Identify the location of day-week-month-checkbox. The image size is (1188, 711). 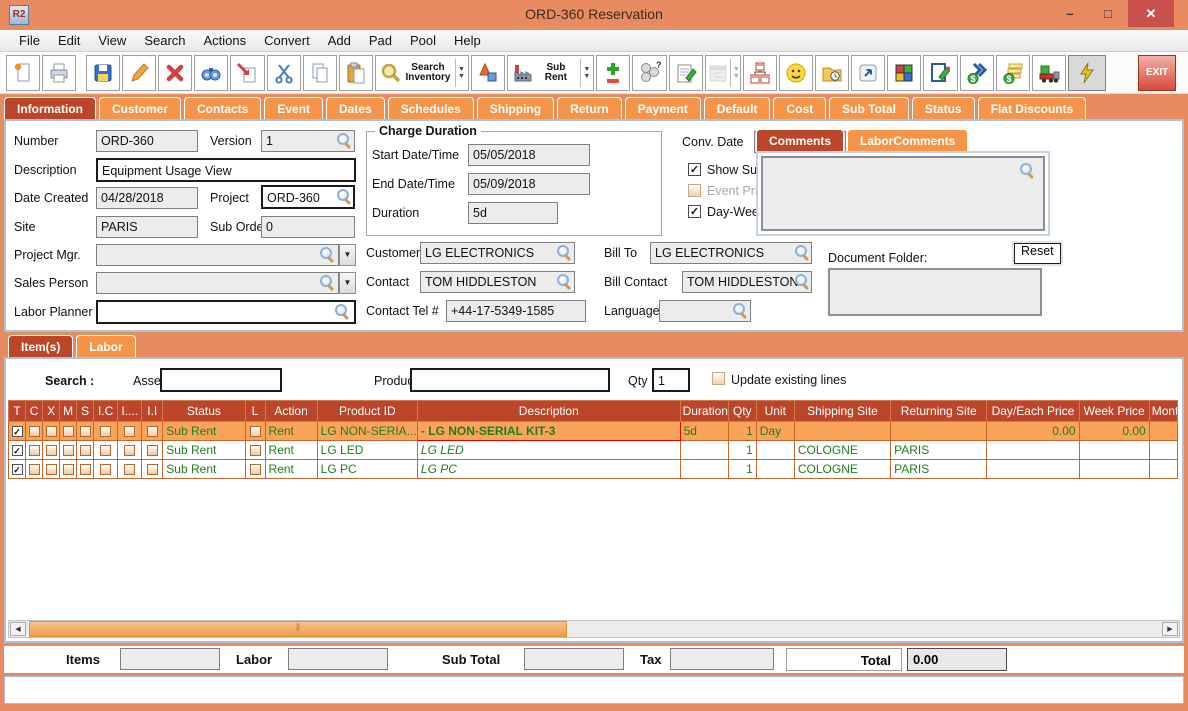
(694, 211).